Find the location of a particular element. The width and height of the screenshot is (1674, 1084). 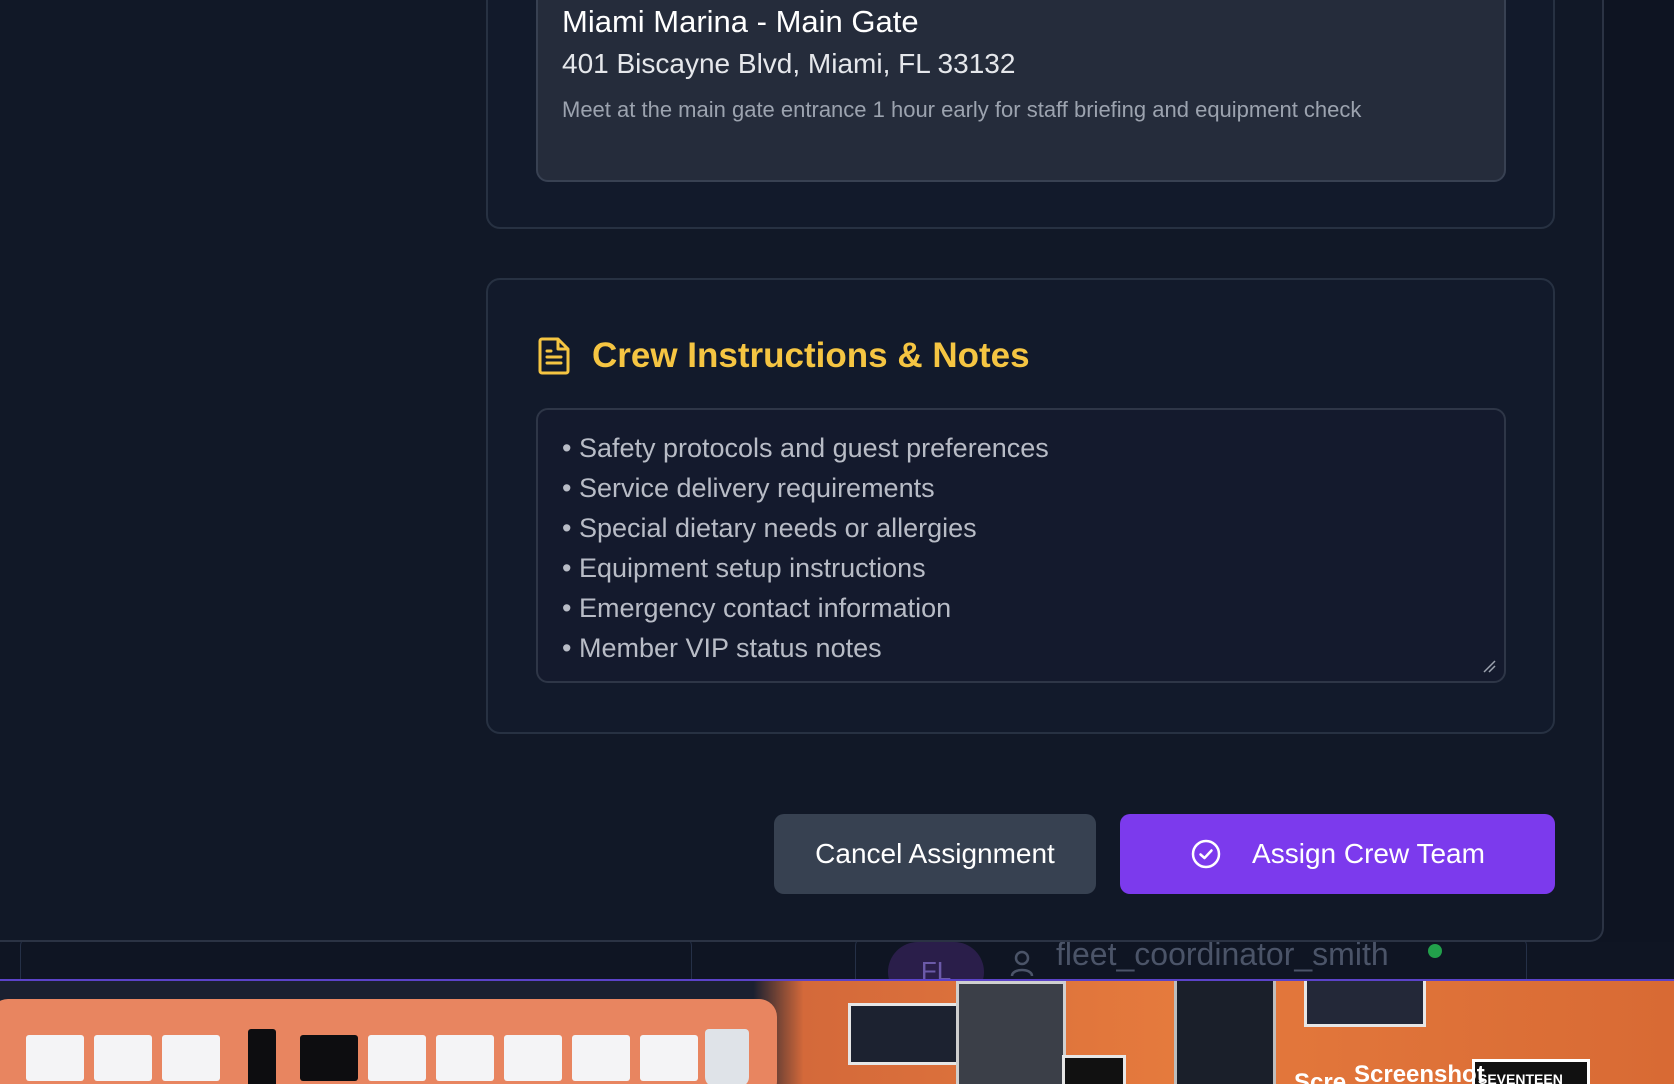

document-icon is located at coordinates (554, 356).